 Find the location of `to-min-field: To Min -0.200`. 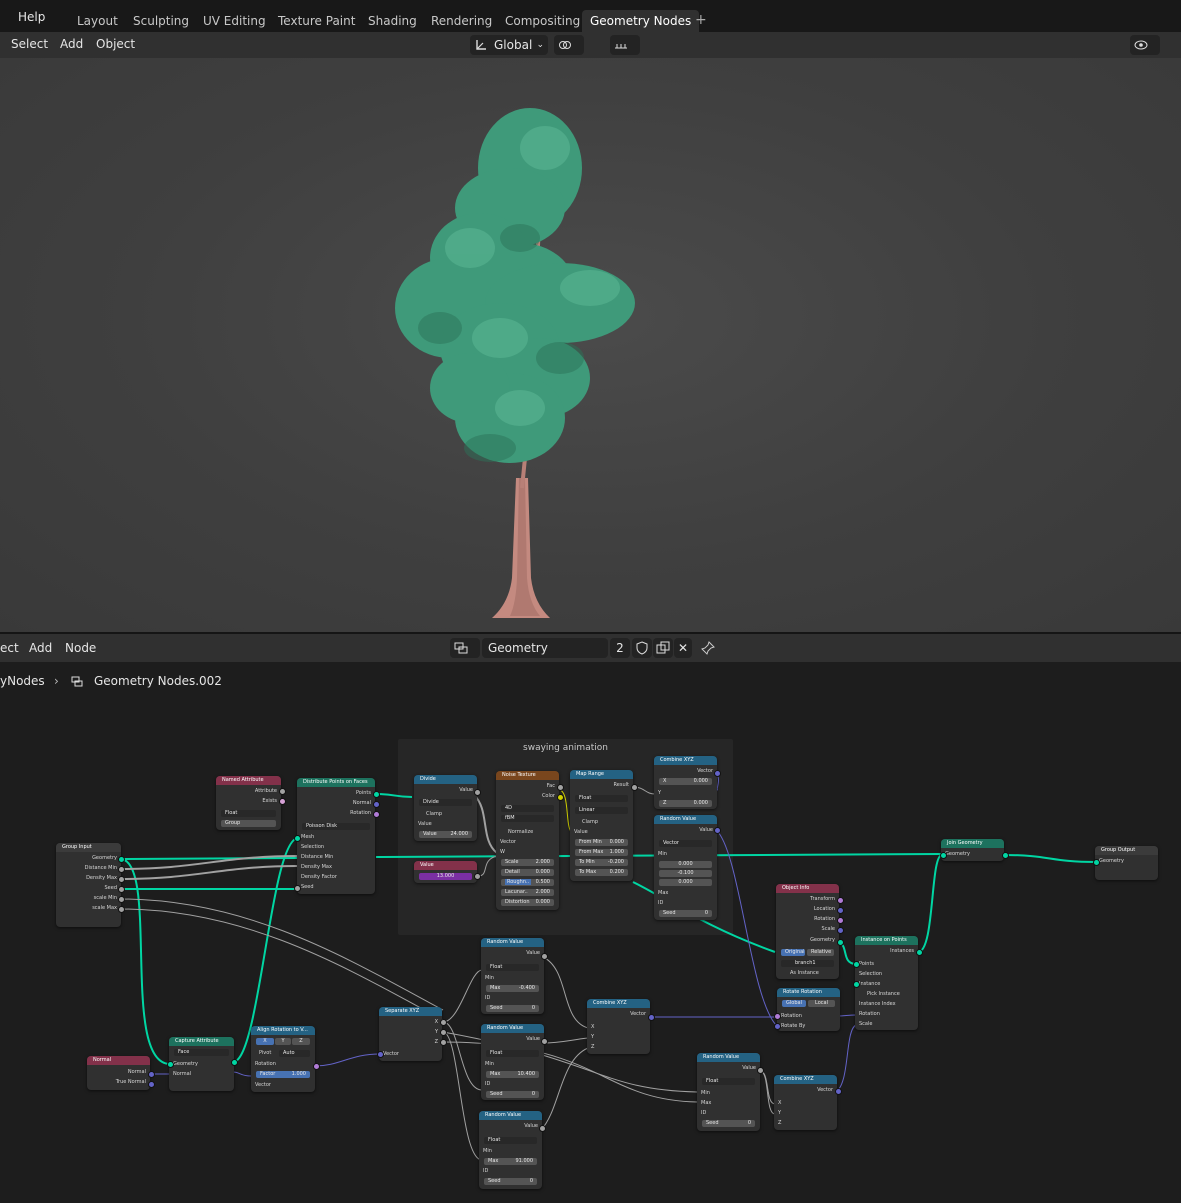

to-min-field: To Min -0.200 is located at coordinates (601, 862).